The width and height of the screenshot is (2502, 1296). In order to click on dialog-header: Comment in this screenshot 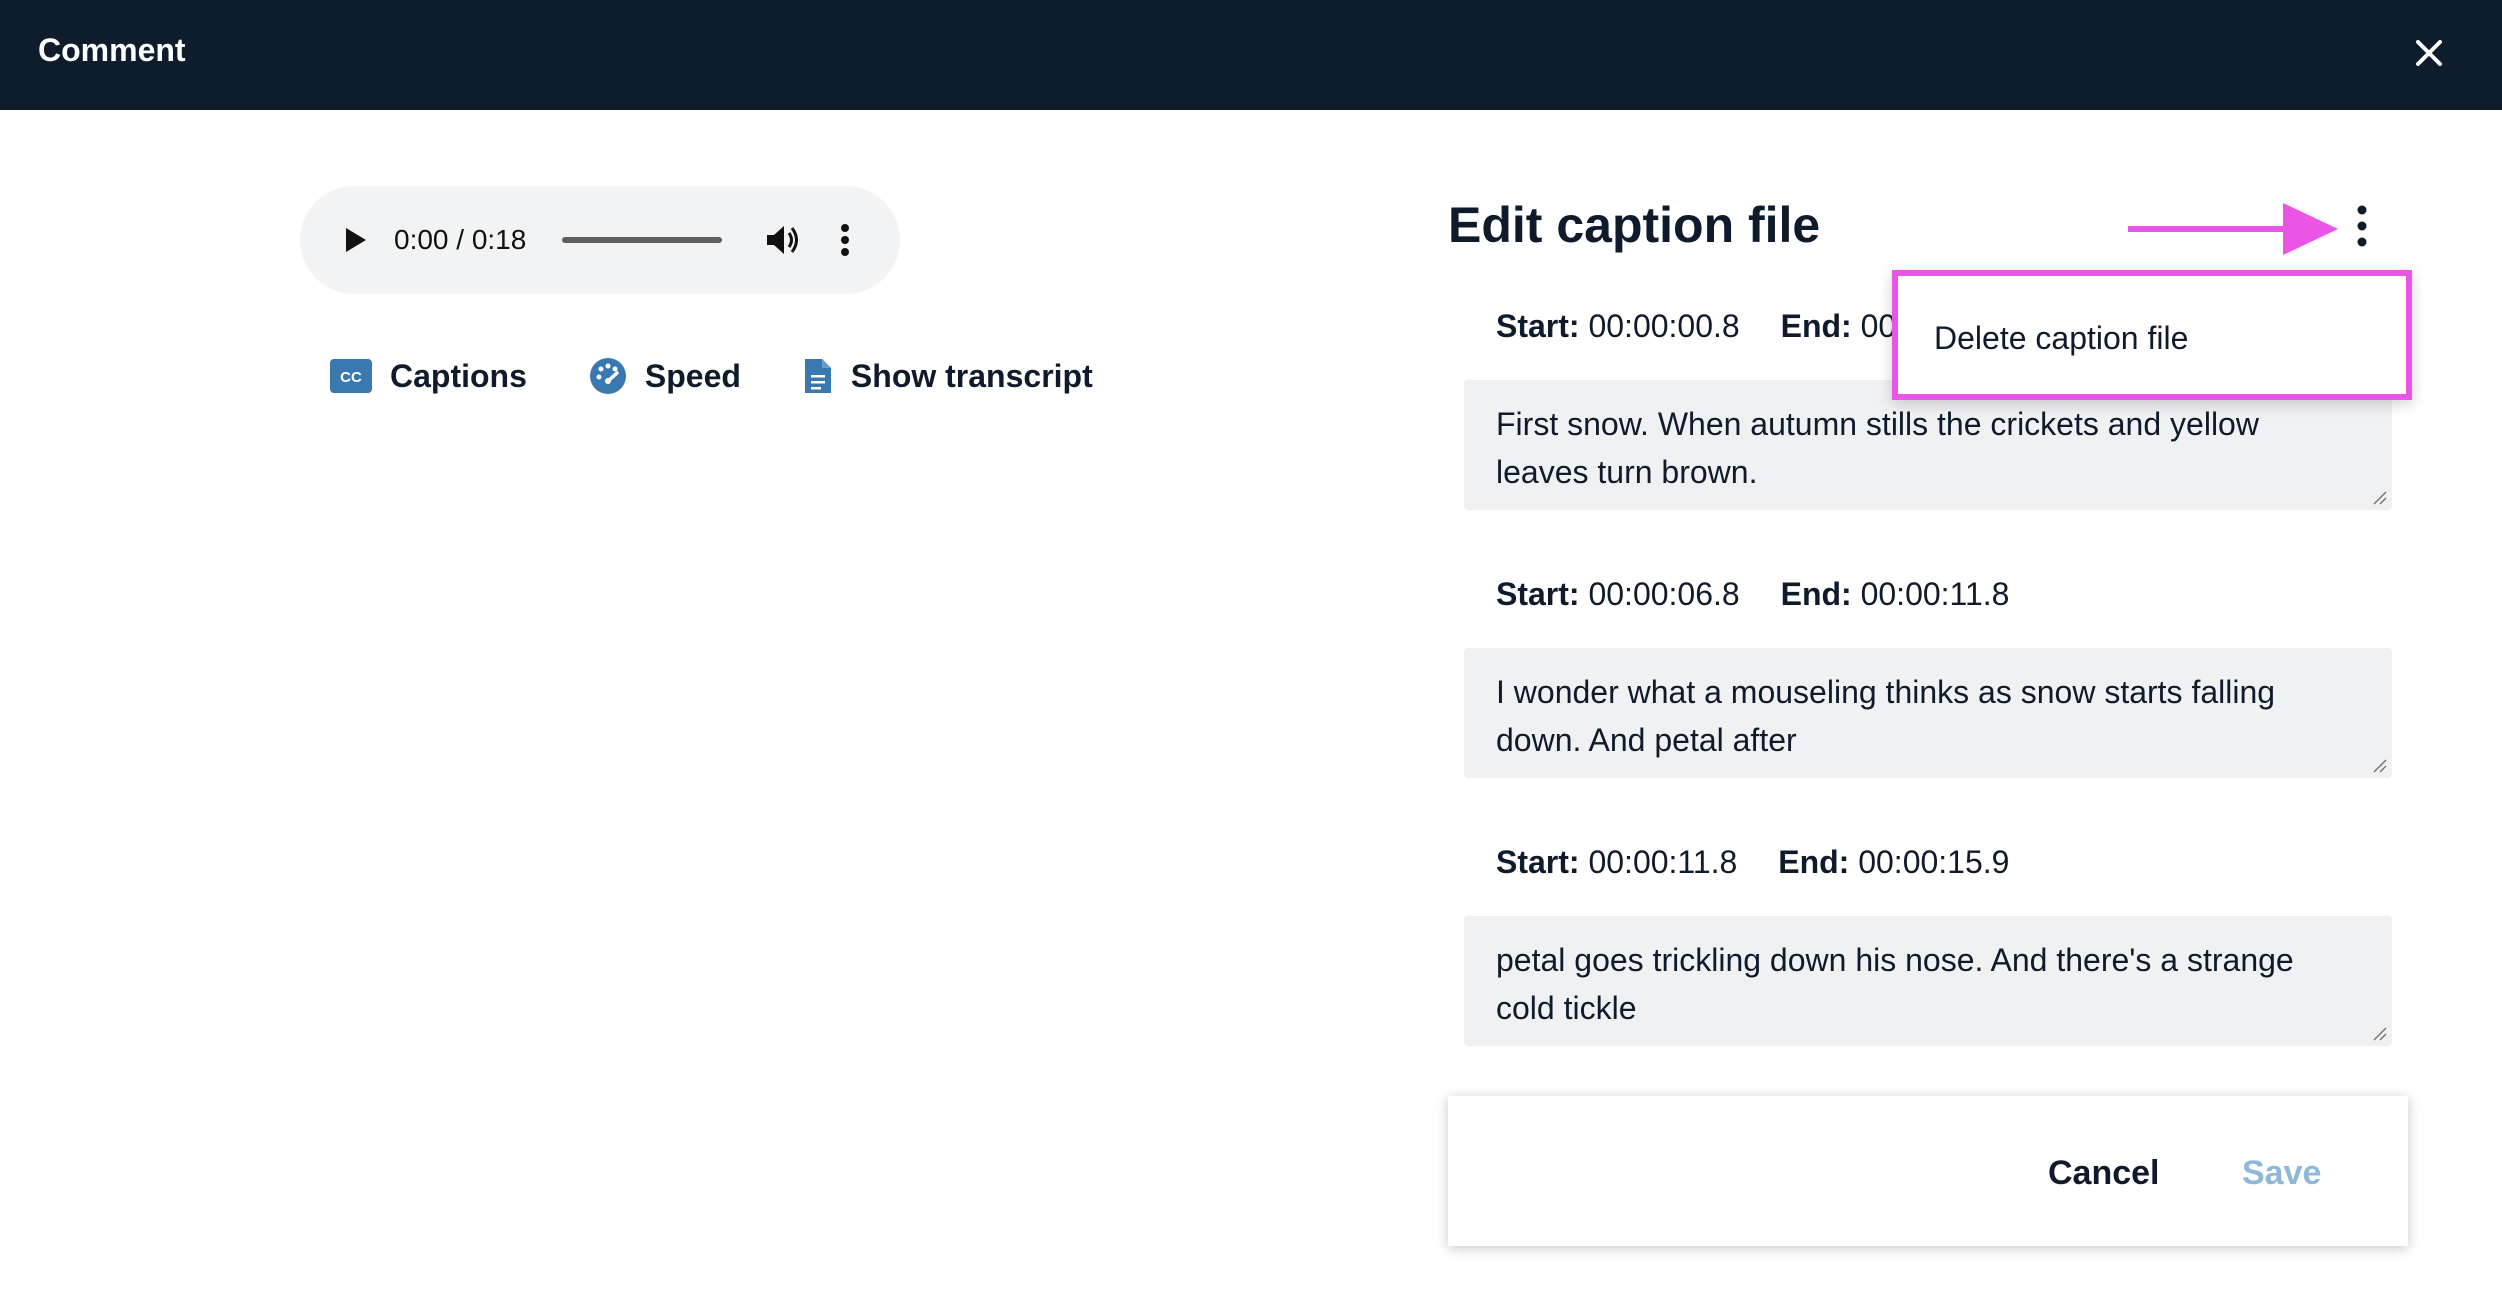, I will do `click(1251, 55)`.